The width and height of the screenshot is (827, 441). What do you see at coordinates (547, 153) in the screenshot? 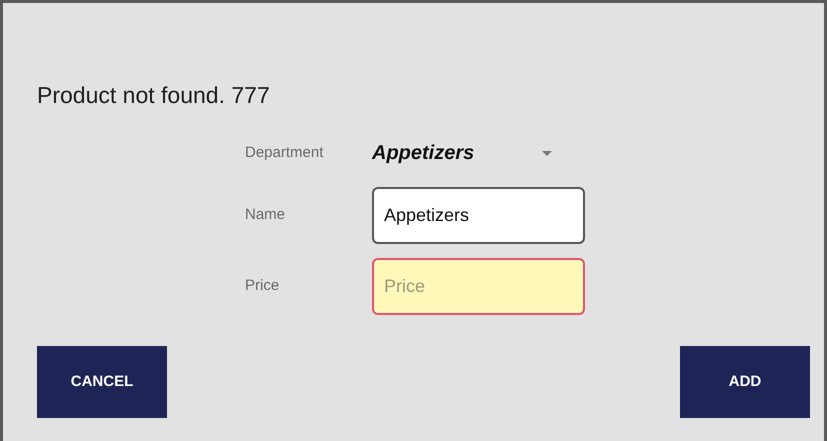
I see `dropdown-caret-icon` at bounding box center [547, 153].